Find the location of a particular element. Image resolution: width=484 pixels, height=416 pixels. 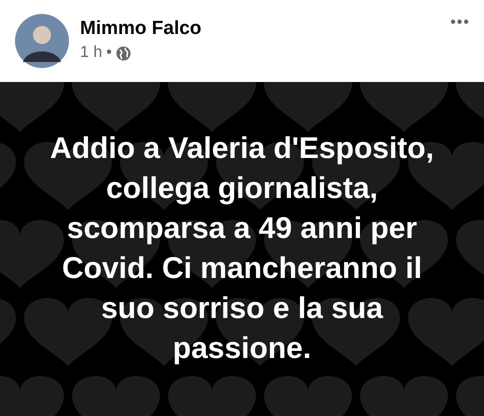

post-time: 1 h is located at coordinates (91, 53).